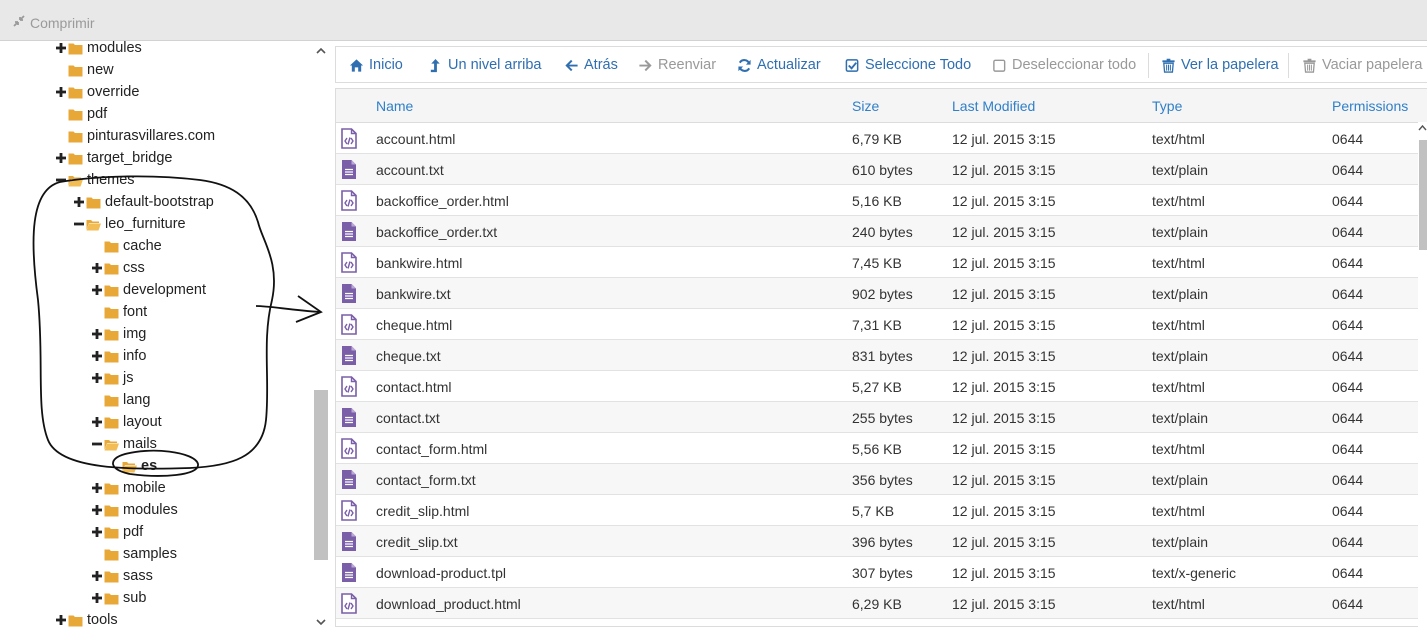 The height and width of the screenshot is (627, 1427). Describe the element at coordinates (118, 334) in the screenshot. I see `tree-item: img` at that location.